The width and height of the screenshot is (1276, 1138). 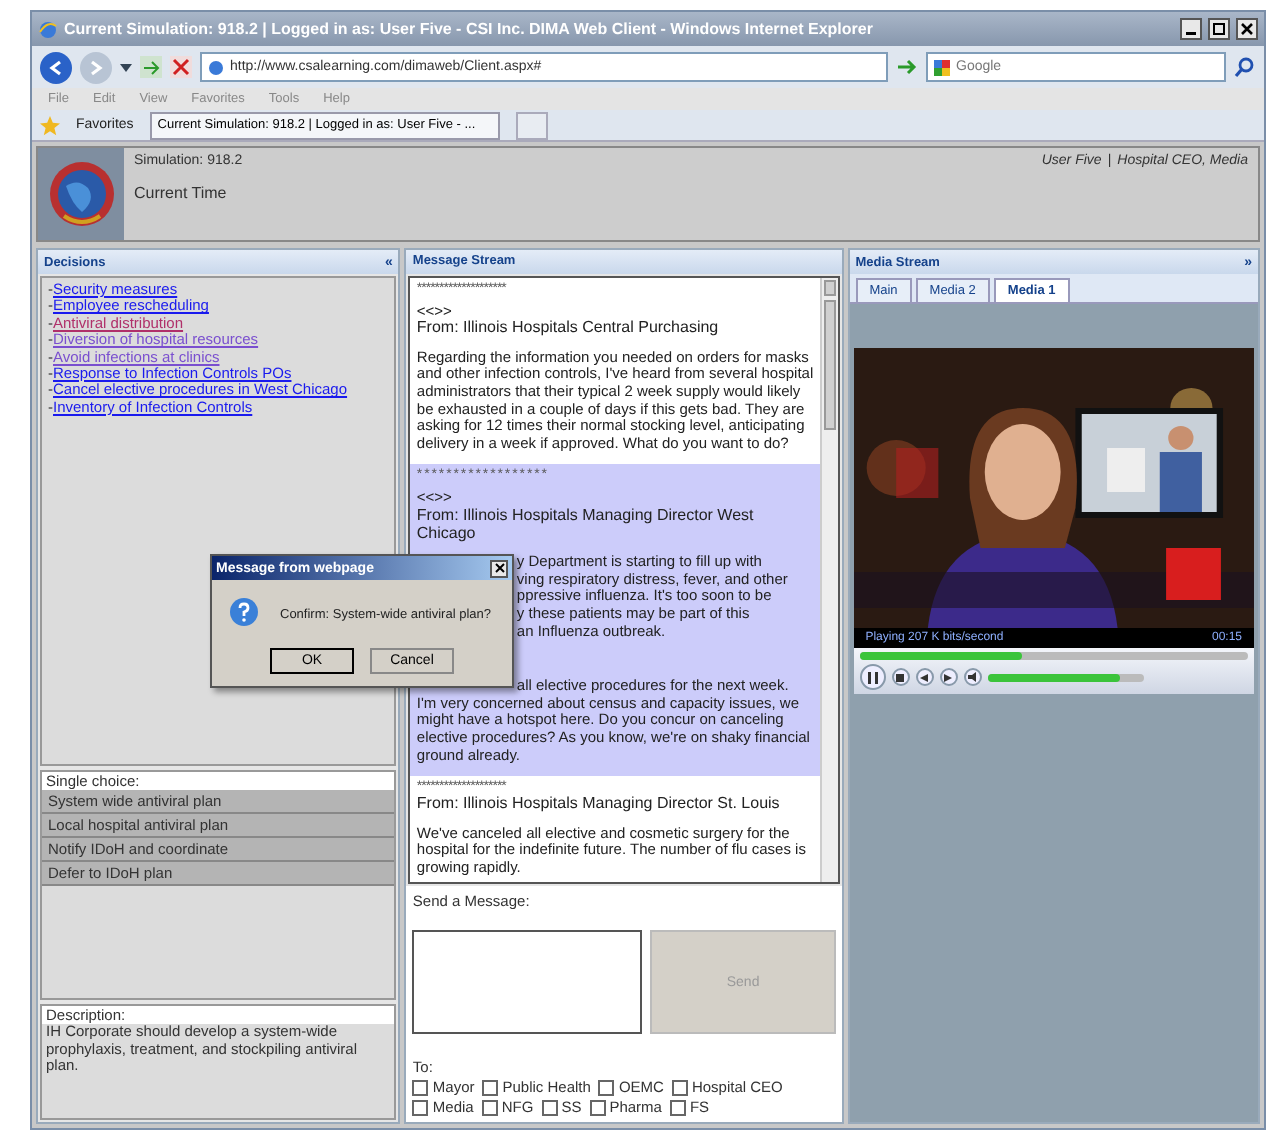 What do you see at coordinates (568, 329) in the screenshot?
I see `message-sender: From: Illinois Hospitals Central Purchasing` at bounding box center [568, 329].